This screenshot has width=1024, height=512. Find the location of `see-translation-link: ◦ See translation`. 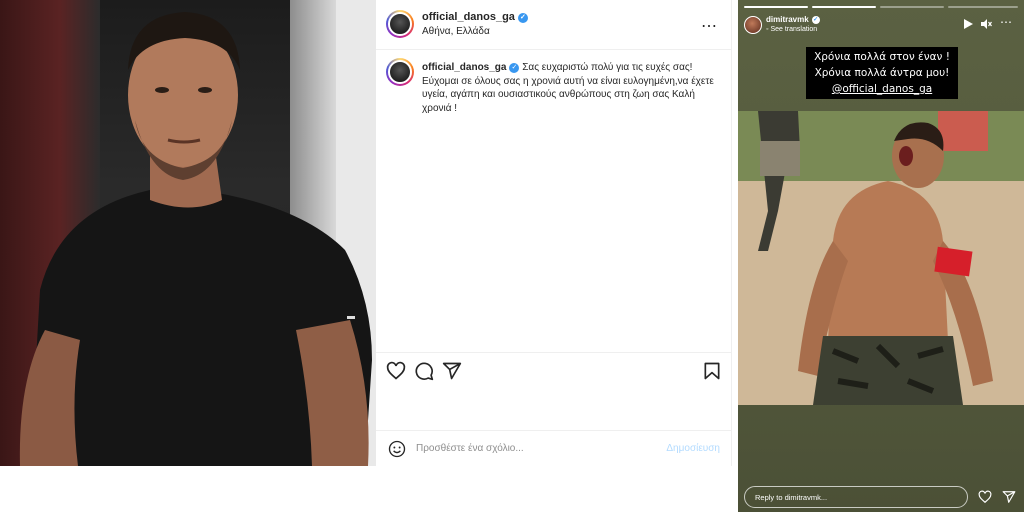

see-translation-link: ◦ See translation is located at coordinates (791, 29).